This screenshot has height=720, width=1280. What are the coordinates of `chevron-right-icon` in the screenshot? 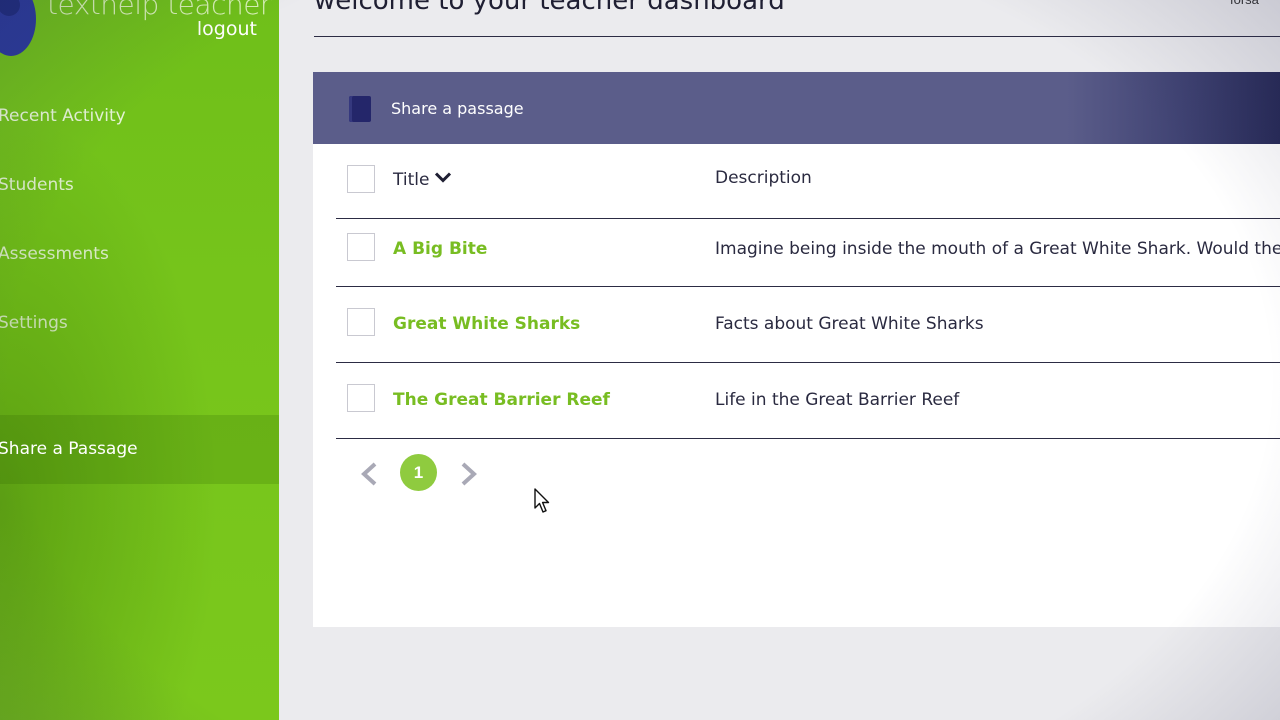 It's located at (469, 474).